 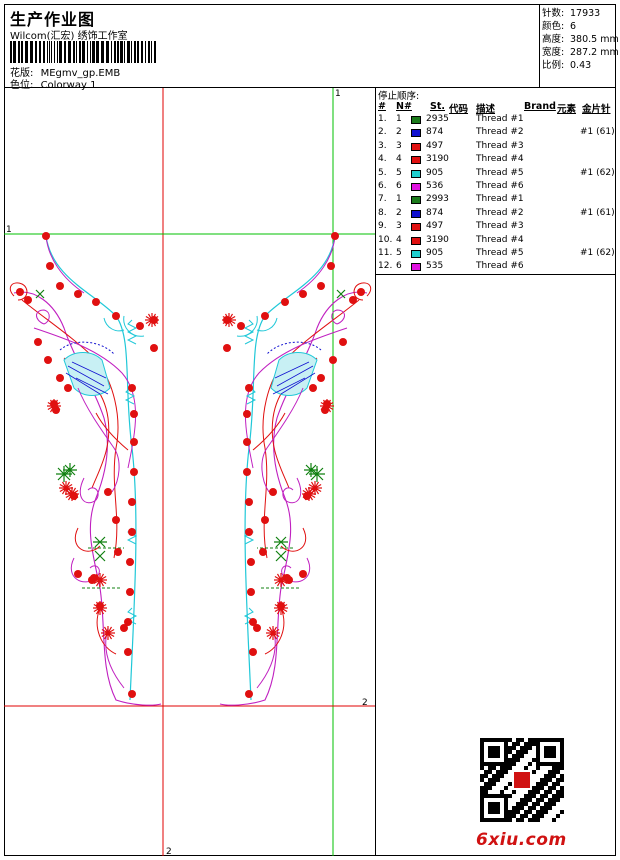 I want to click on table-row: 7. 1 2993 Thread #1, so click(x=496, y=200).